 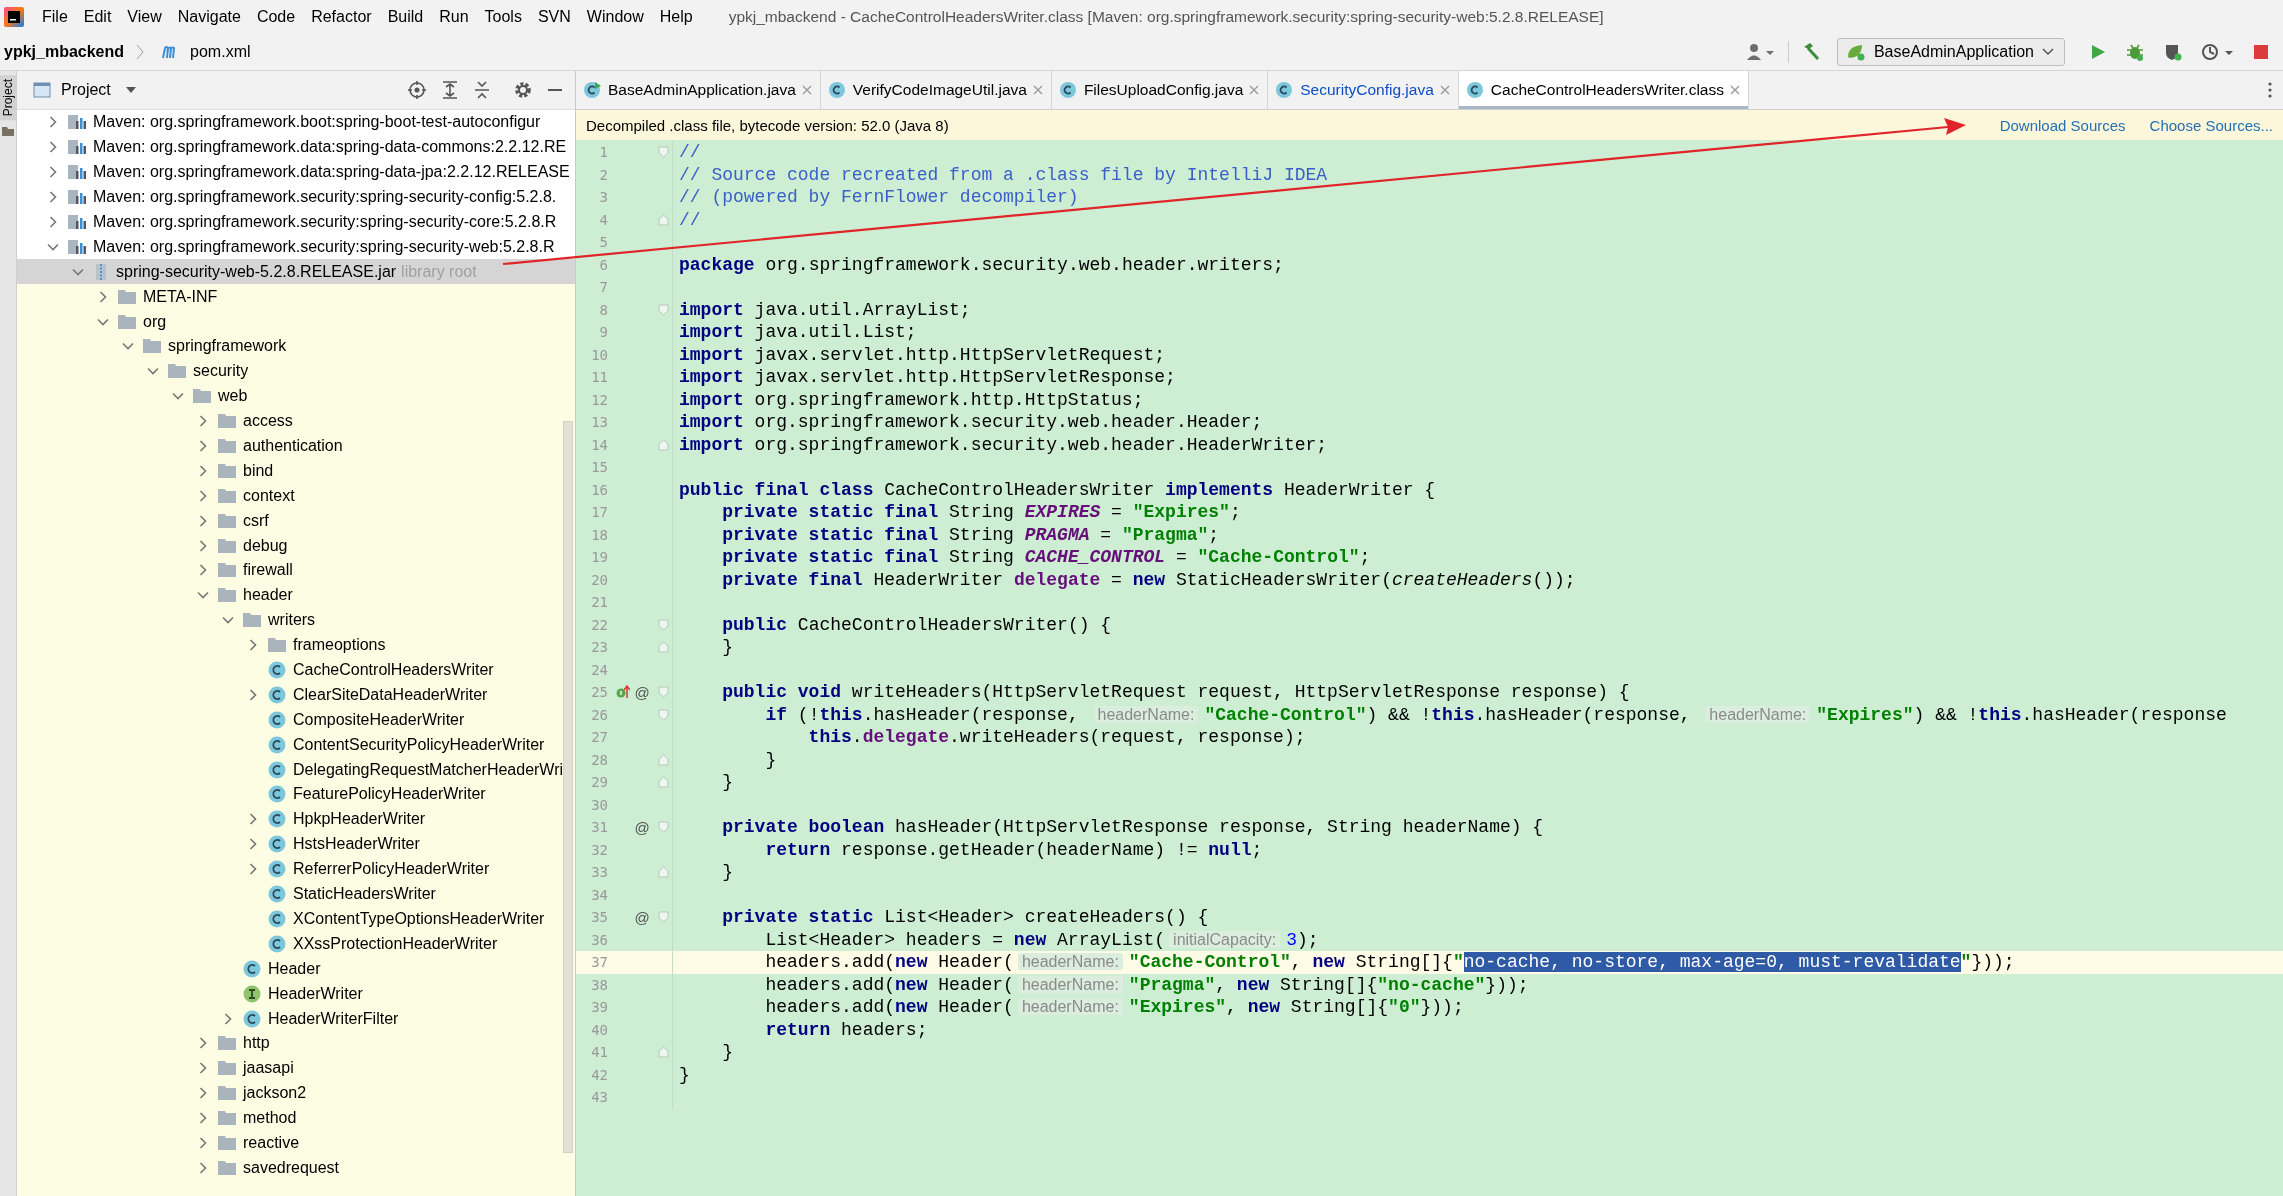 What do you see at coordinates (1175, 692) in the screenshot?
I see `code-line: public void writeHeaders(HttpServletRequest request, HttpServletResponse response) {` at bounding box center [1175, 692].